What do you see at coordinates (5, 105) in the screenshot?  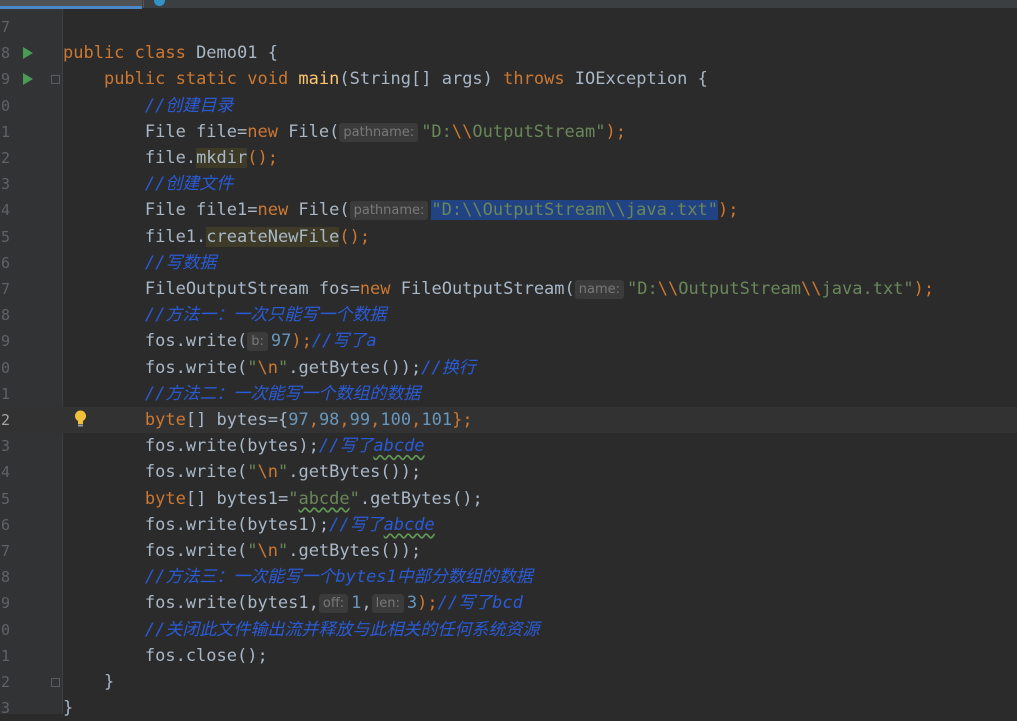 I see `line-number: 0` at bounding box center [5, 105].